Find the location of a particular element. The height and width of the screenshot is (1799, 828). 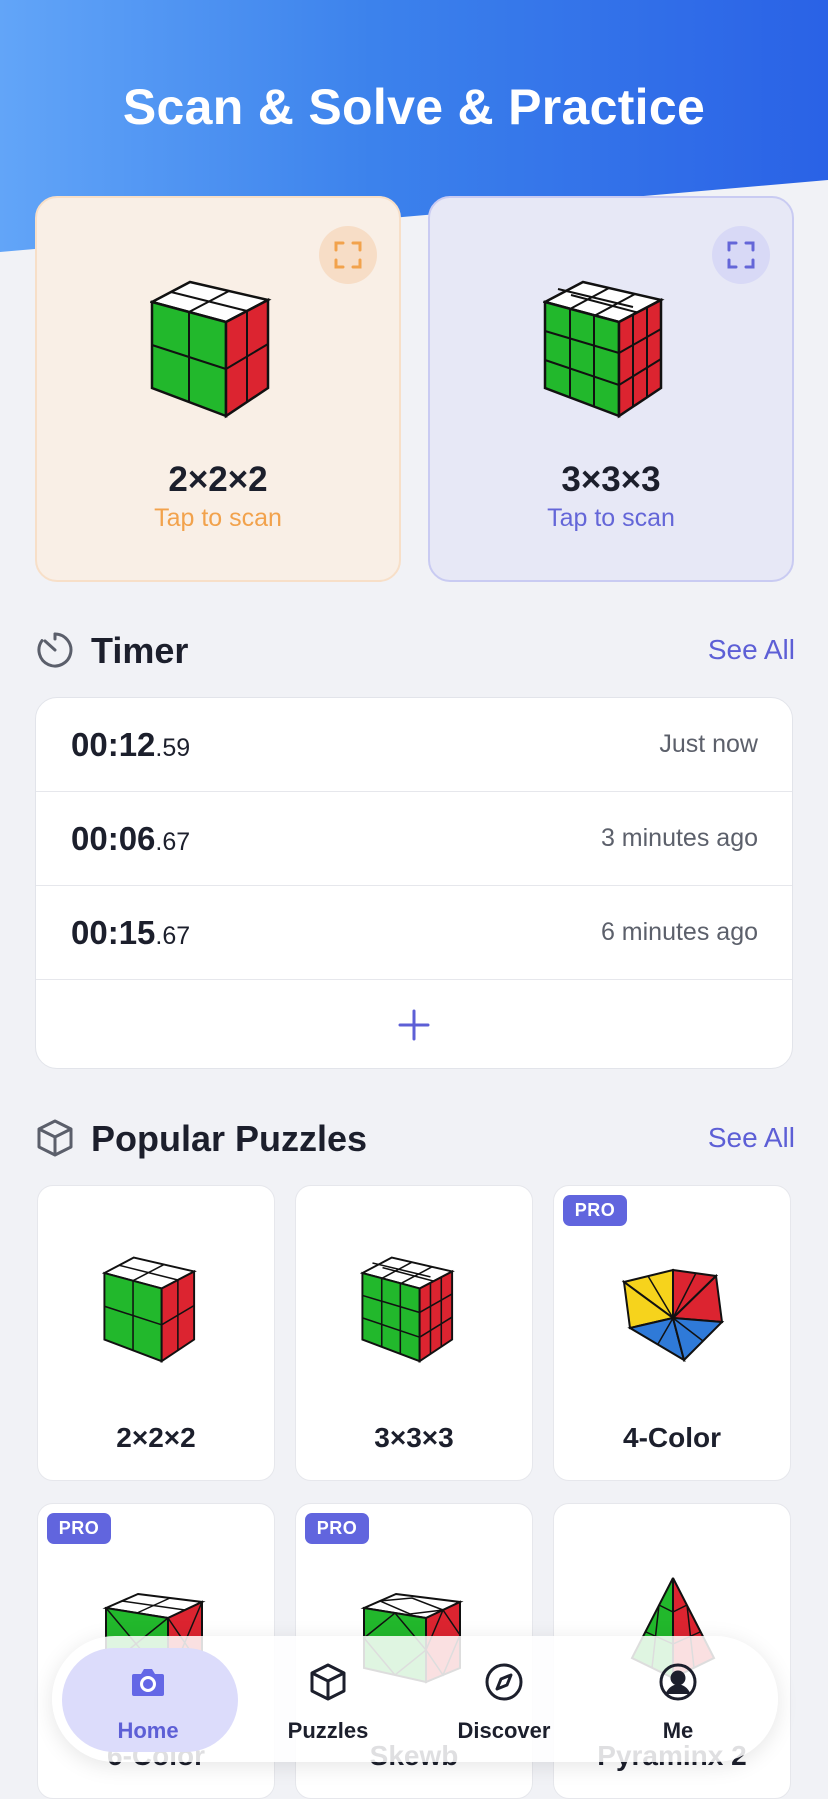

four-color-icon is located at coordinates (673, 1315).